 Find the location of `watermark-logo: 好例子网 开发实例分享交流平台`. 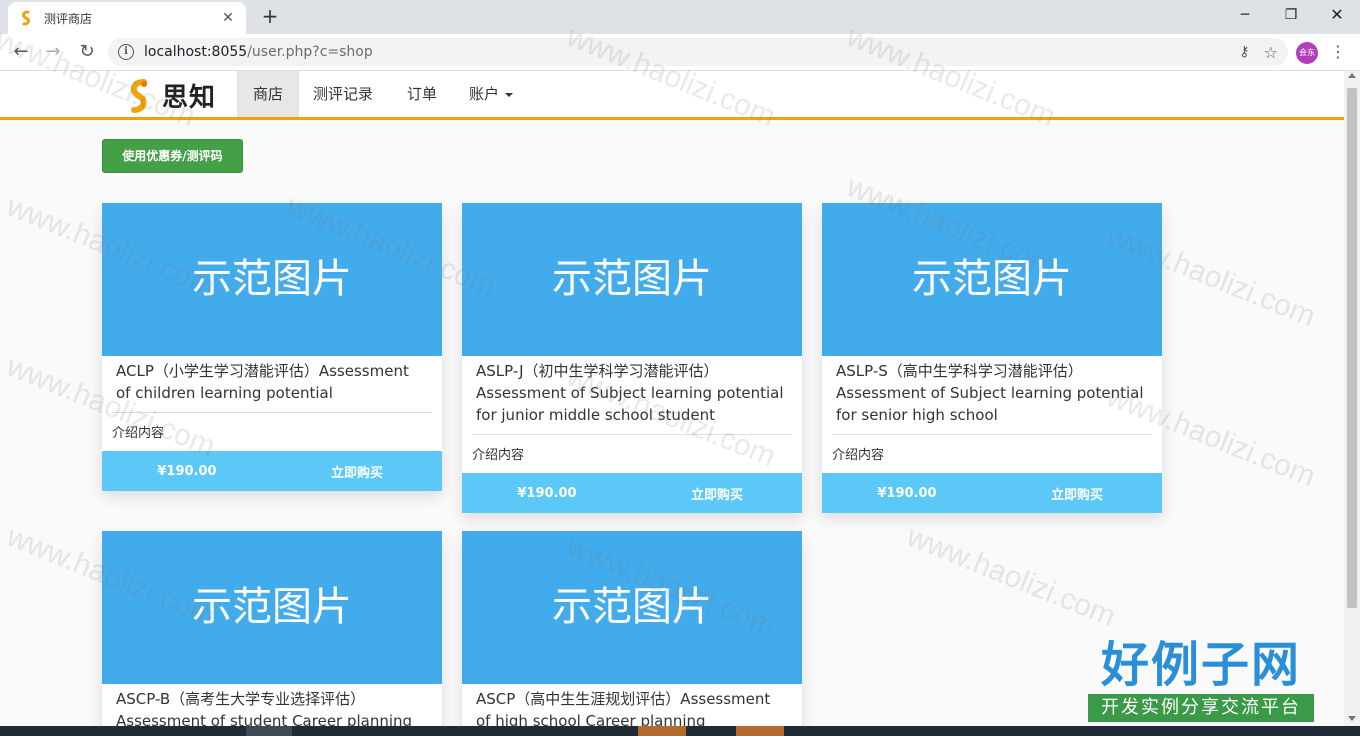

watermark-logo: 好例子网 开发实例分享交流平台 is located at coordinates (1201, 679).